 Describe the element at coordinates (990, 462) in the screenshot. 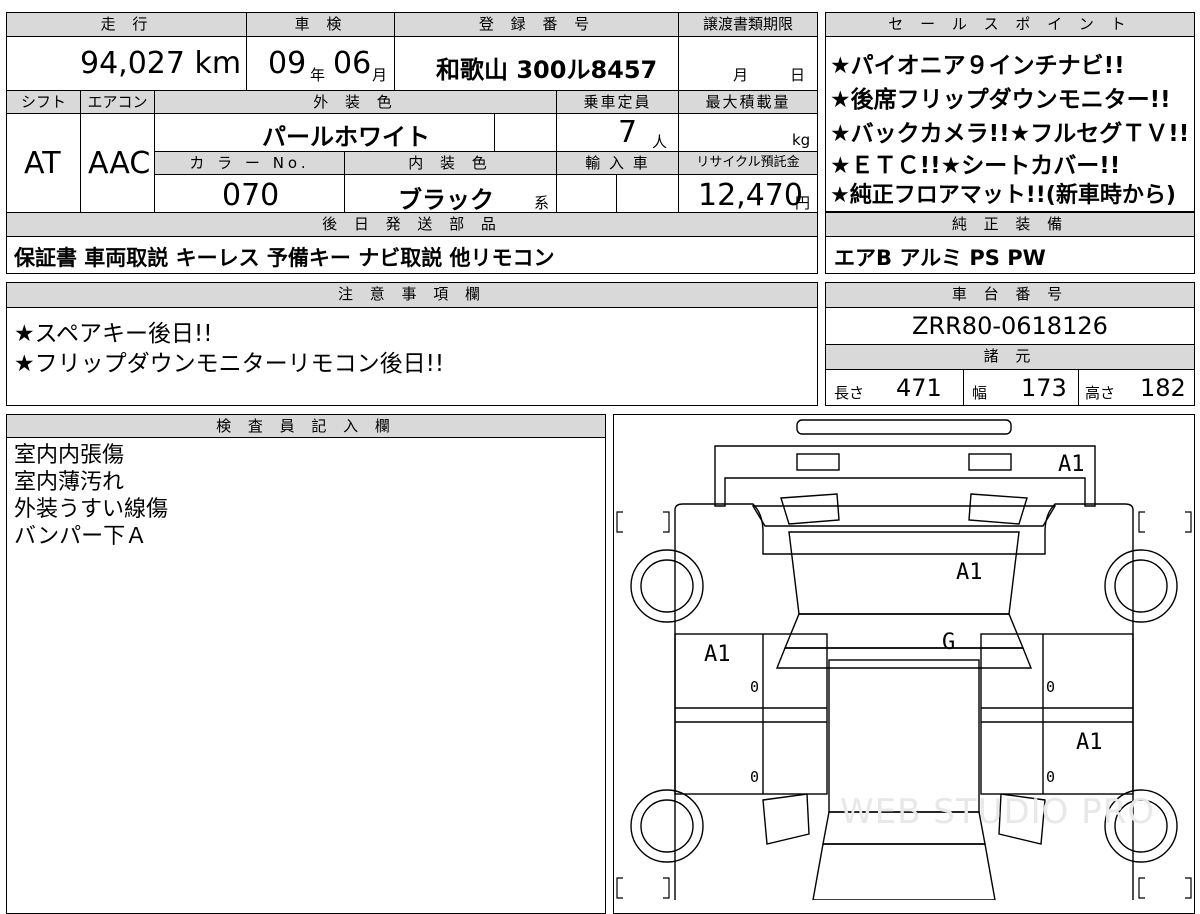

I see `rear-lamp-right` at that location.